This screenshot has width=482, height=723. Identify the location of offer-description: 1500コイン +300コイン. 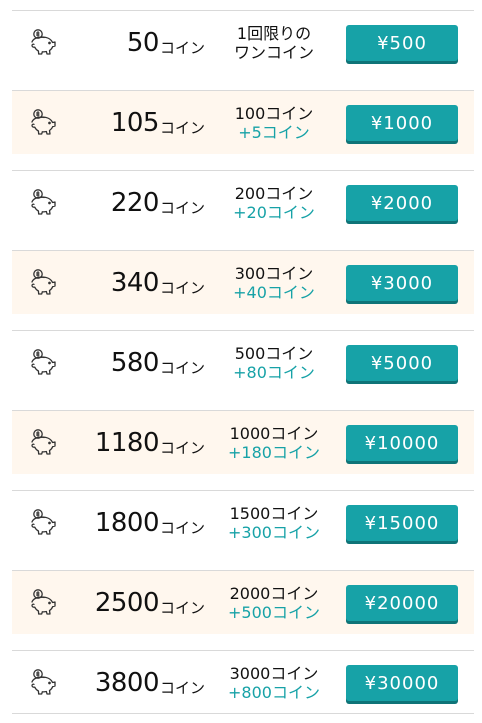
(274, 523).